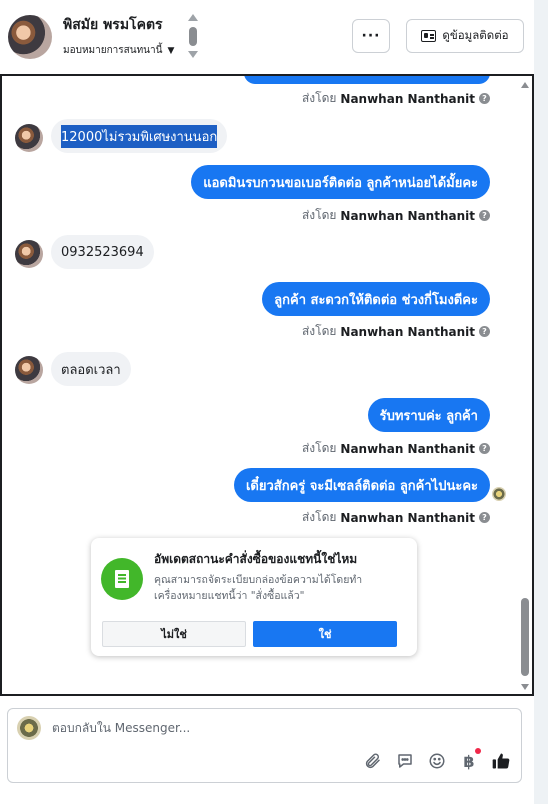 The width and height of the screenshot is (548, 804). Describe the element at coordinates (113, 50) in the screenshot. I see `assign-label: มอบหมายการสนทนานี้` at that location.